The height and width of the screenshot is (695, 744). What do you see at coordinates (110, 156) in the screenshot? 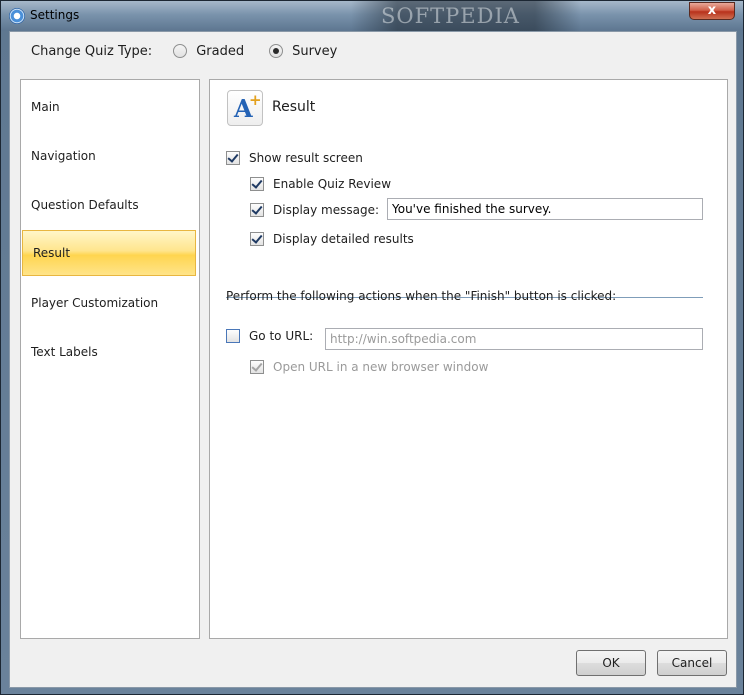
I see `sidebar-item-navigation: Navigation` at bounding box center [110, 156].